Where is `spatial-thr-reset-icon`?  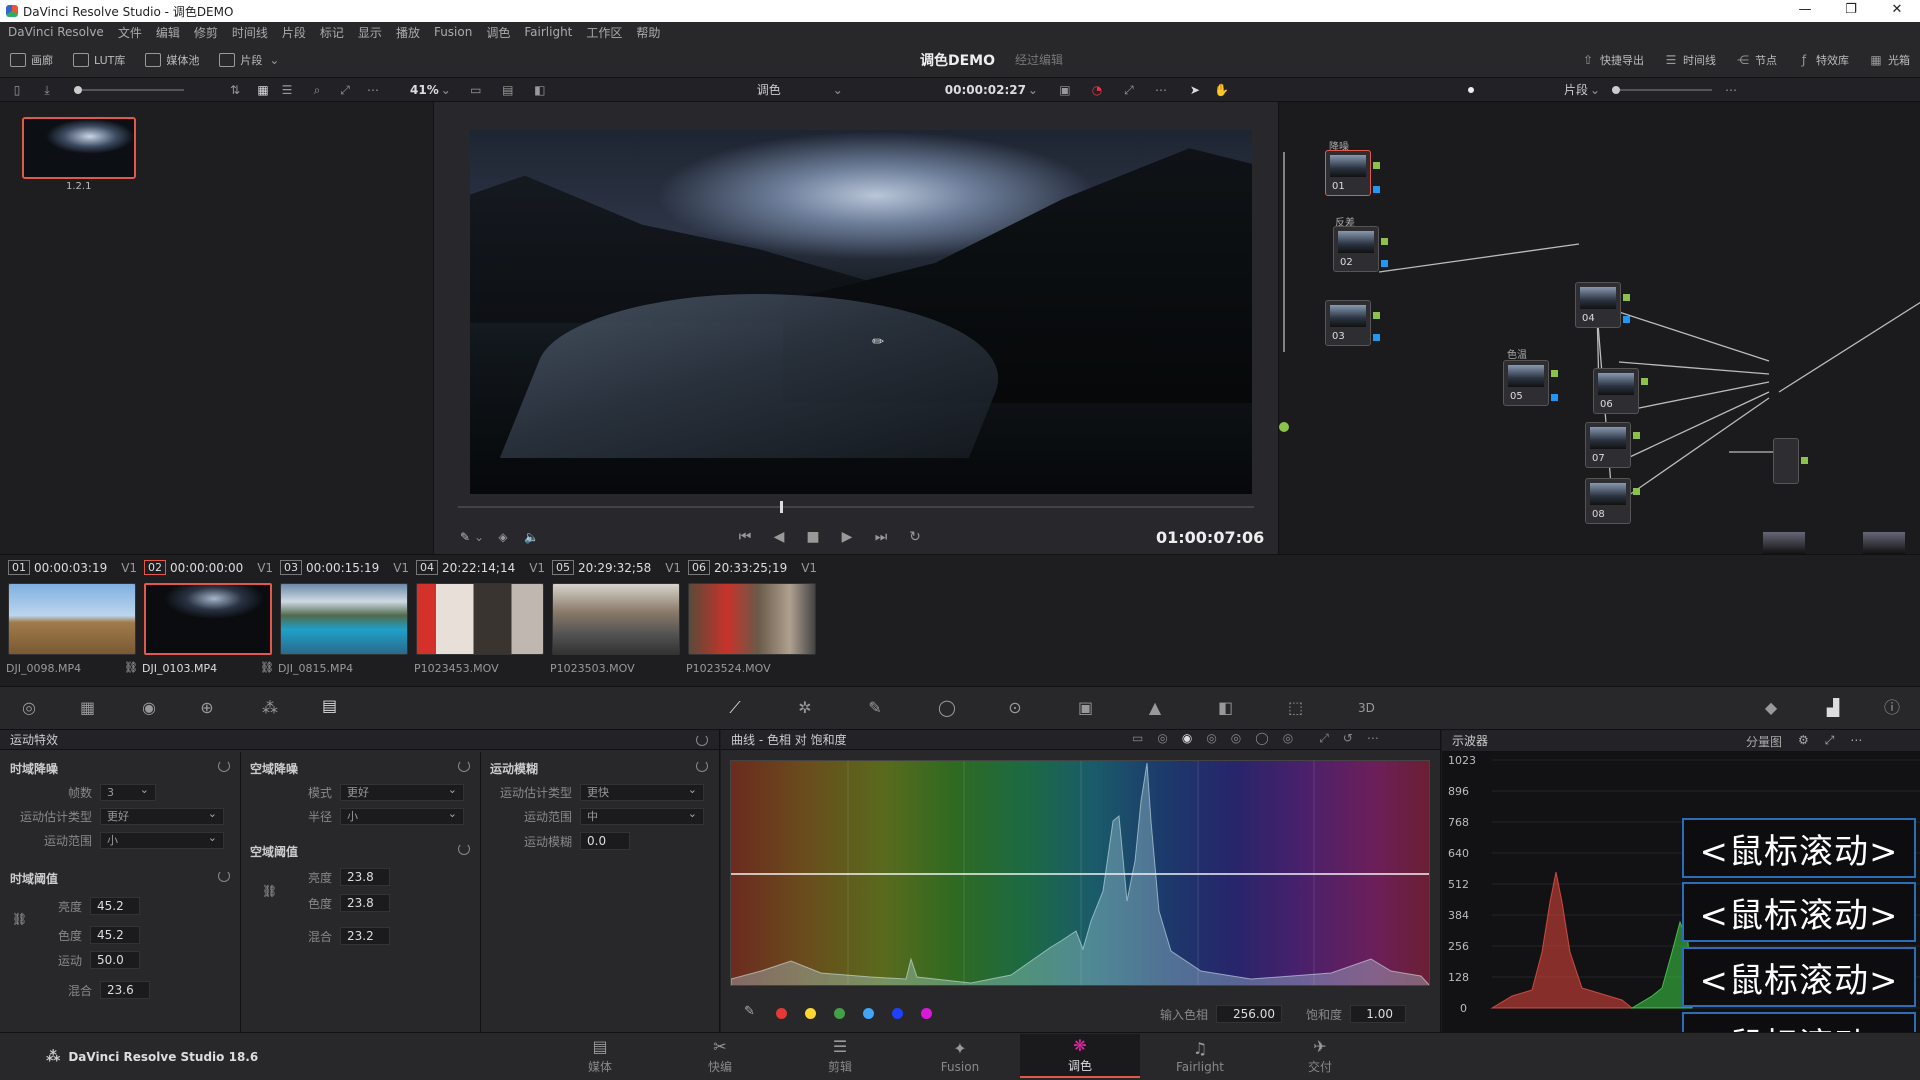
spatial-thr-reset-icon is located at coordinates (464, 849).